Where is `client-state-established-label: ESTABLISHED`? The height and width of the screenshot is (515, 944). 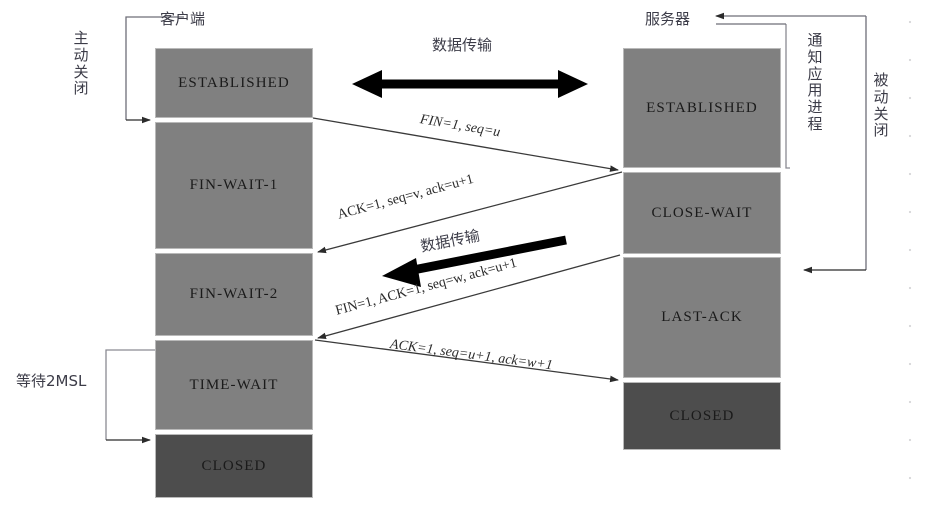
client-state-established-label: ESTABLISHED is located at coordinates (234, 82).